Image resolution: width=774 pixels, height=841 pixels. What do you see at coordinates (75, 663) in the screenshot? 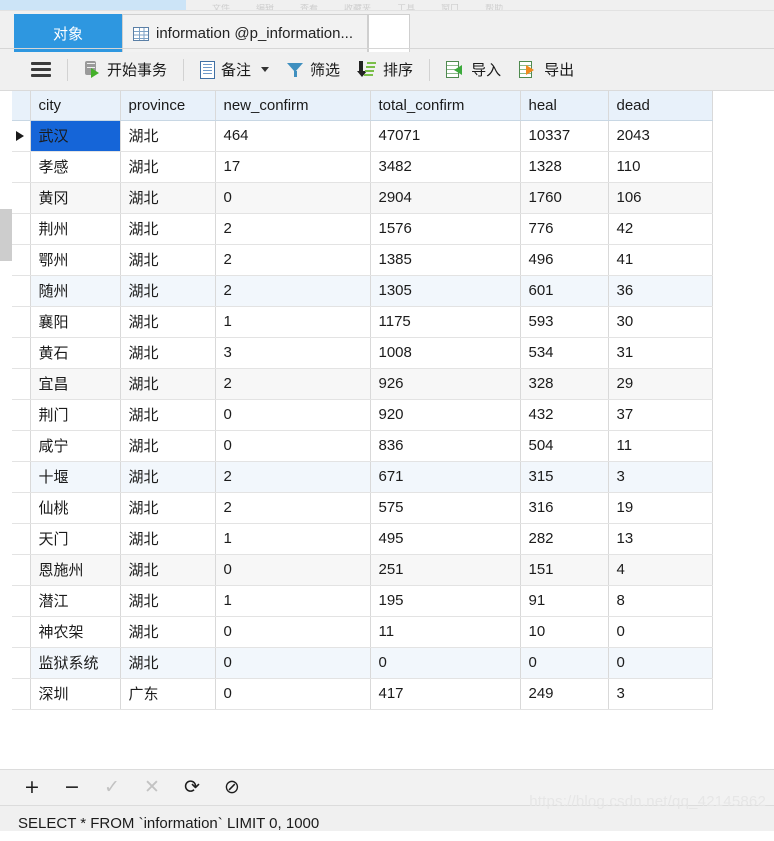
I see `cell-city: 监狱系统` at bounding box center [75, 663].